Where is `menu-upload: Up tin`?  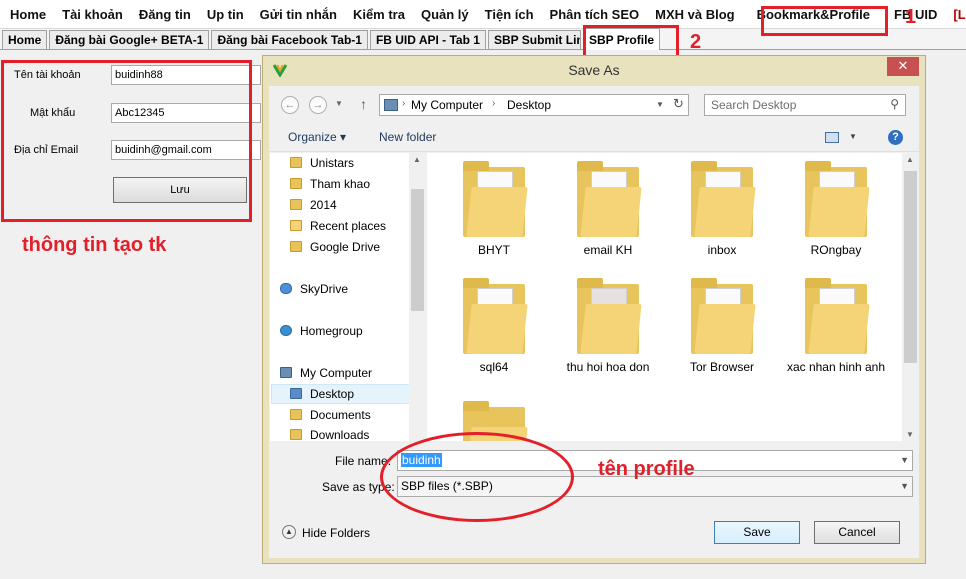 menu-upload: Up tin is located at coordinates (225, 14).